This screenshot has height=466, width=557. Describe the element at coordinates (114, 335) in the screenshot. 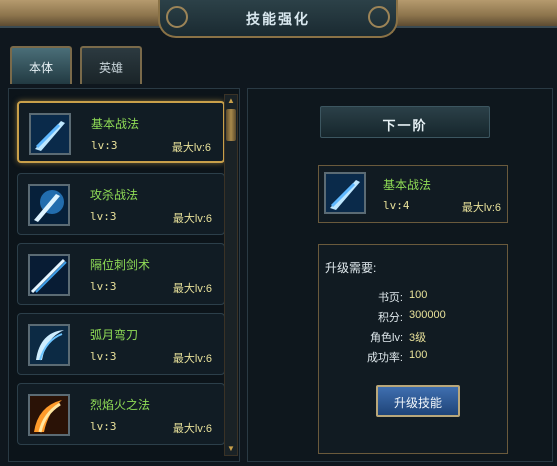

I see `skill-name: 弧月弯刀` at that location.